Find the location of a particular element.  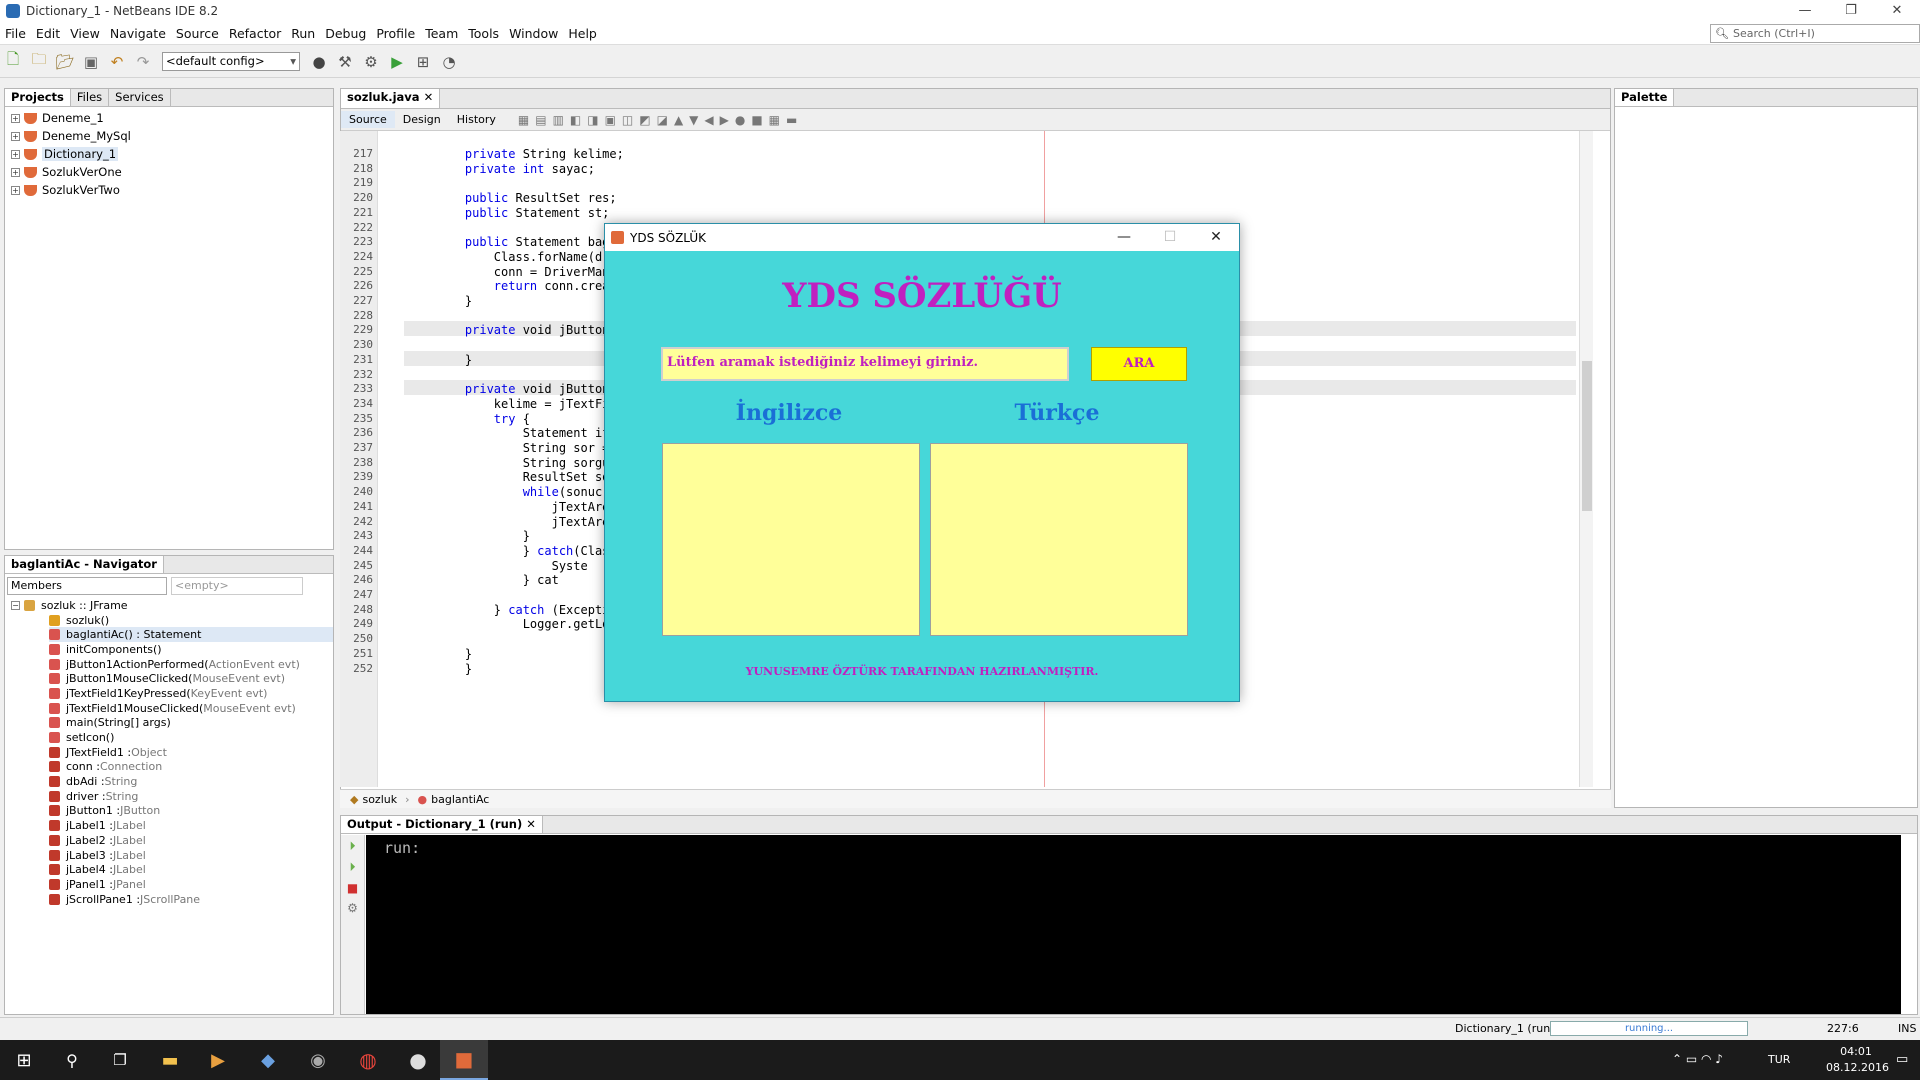

close-button: ✕ is located at coordinates (1897, 11).